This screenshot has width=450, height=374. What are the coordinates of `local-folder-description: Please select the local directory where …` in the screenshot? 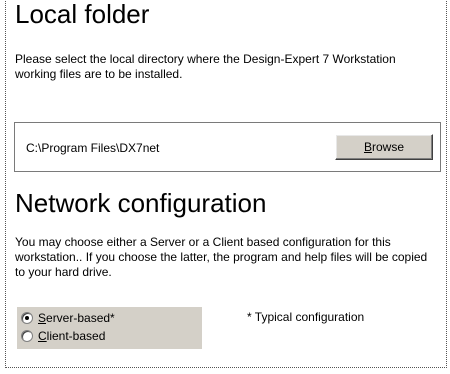 It's located at (205, 66).